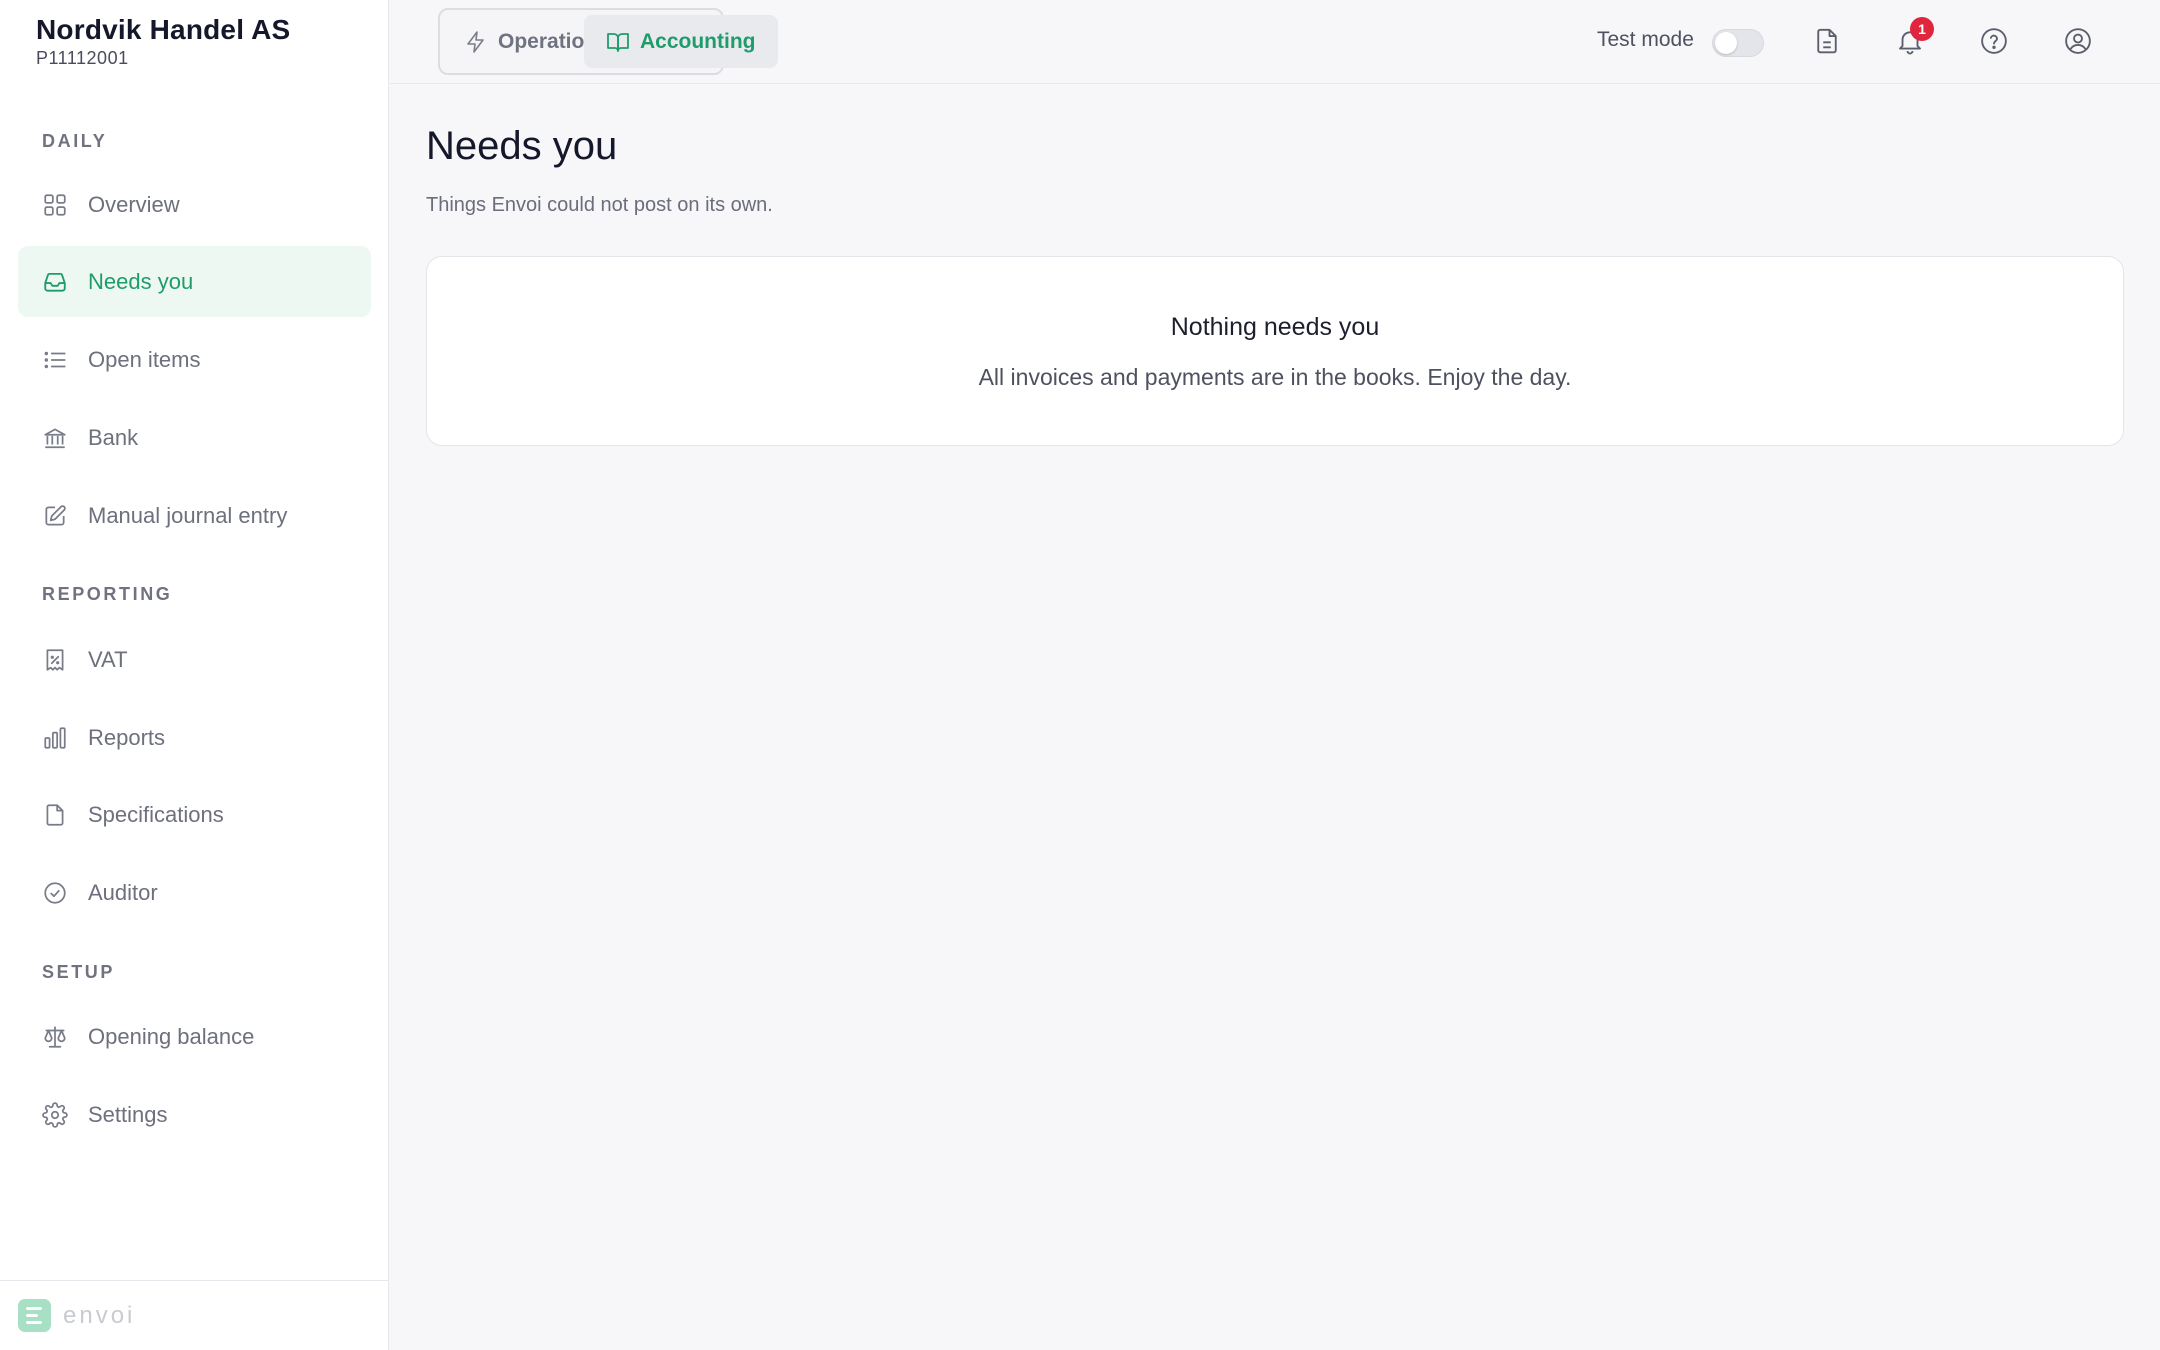 The height and width of the screenshot is (1350, 2160). What do you see at coordinates (55, 1114) in the screenshot?
I see `gear-icon` at bounding box center [55, 1114].